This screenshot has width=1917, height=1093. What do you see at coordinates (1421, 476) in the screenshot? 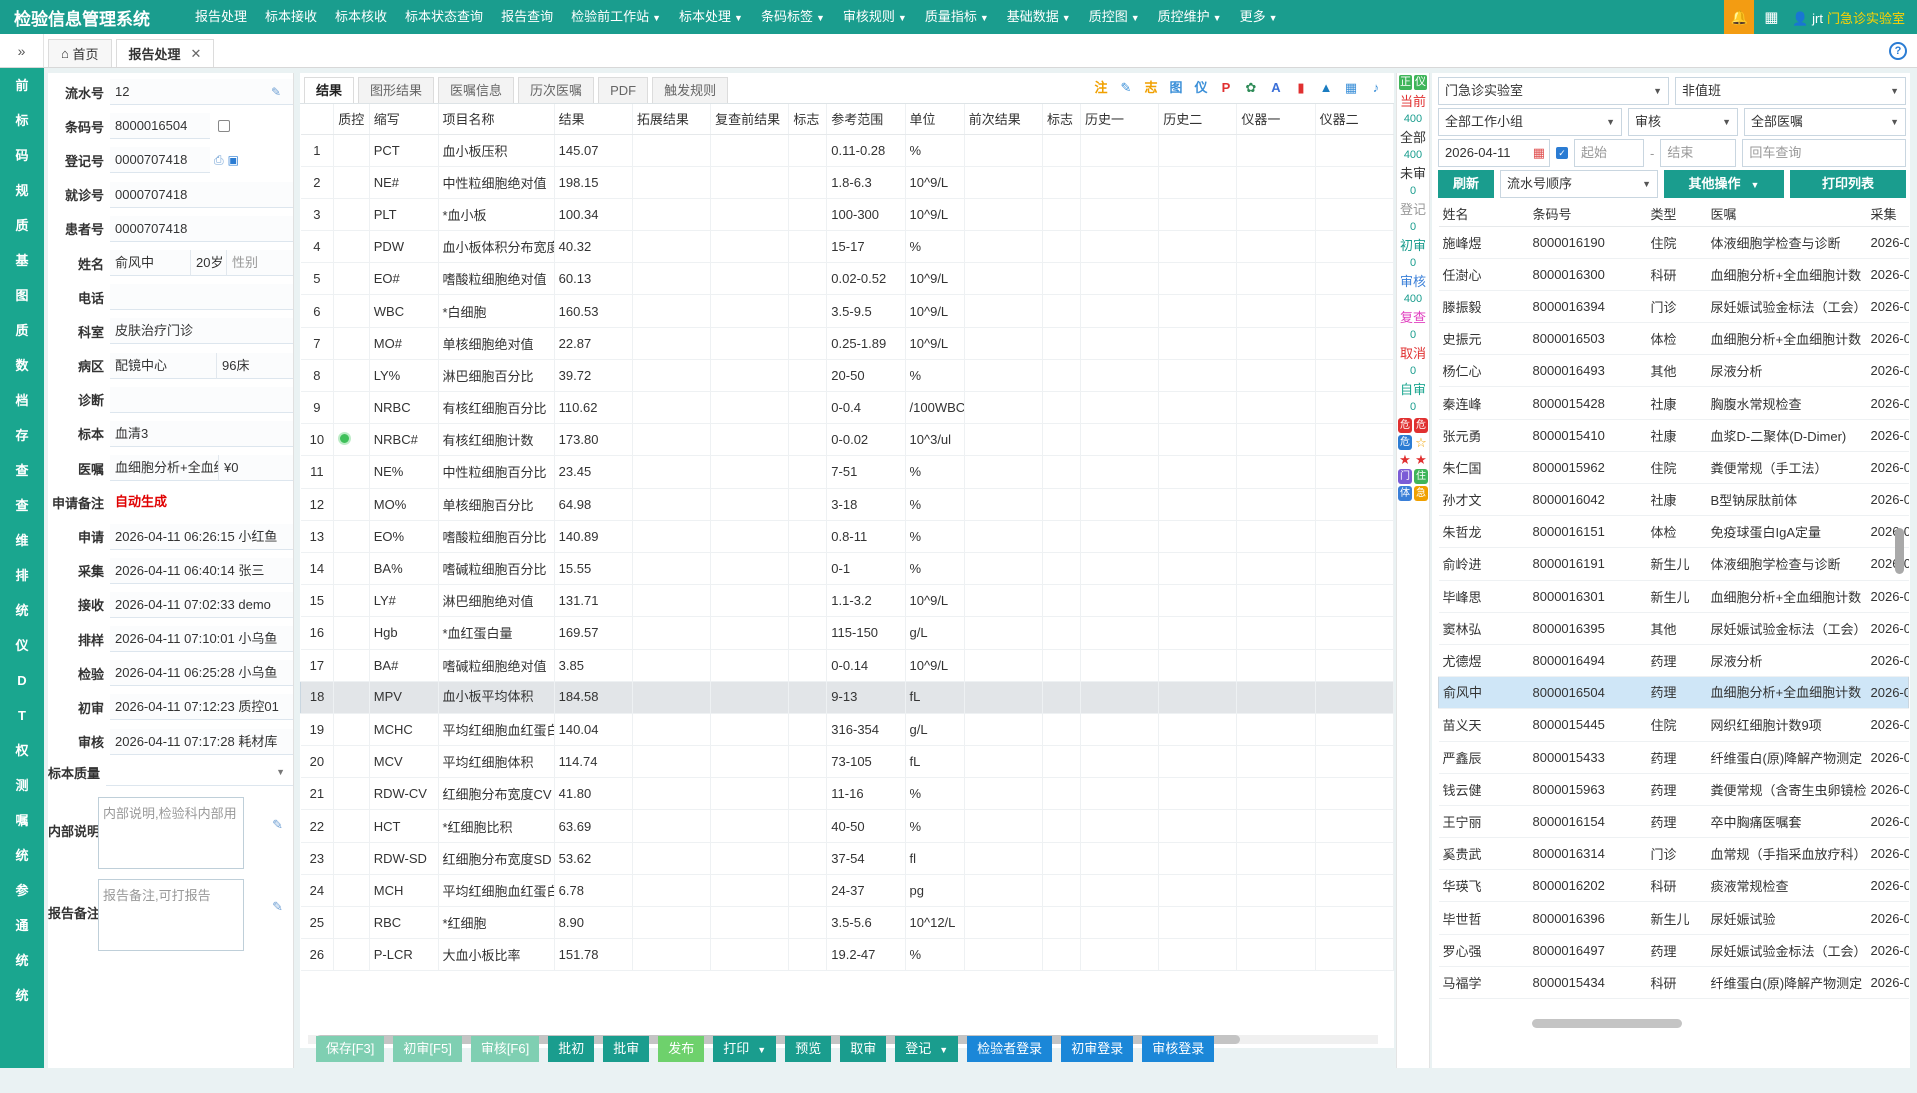
I see `indicator-icon: 住` at bounding box center [1421, 476].